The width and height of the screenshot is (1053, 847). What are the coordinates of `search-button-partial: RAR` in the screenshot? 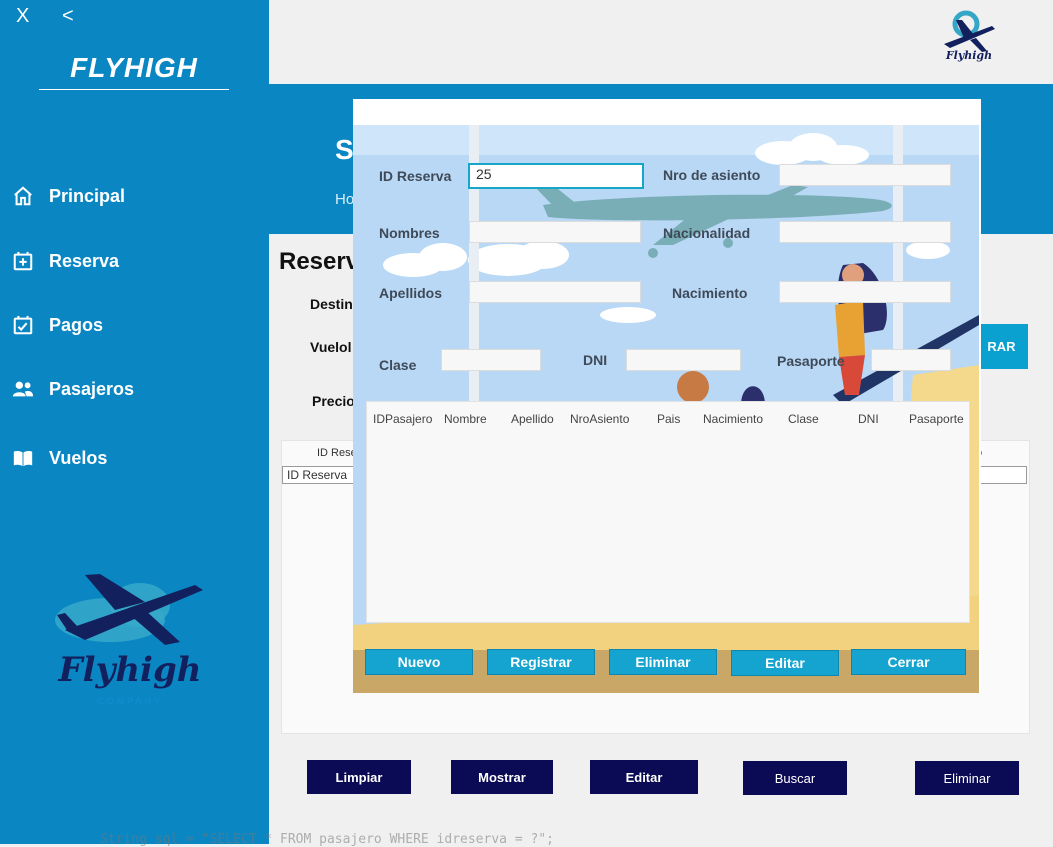 It's located at (1001, 346).